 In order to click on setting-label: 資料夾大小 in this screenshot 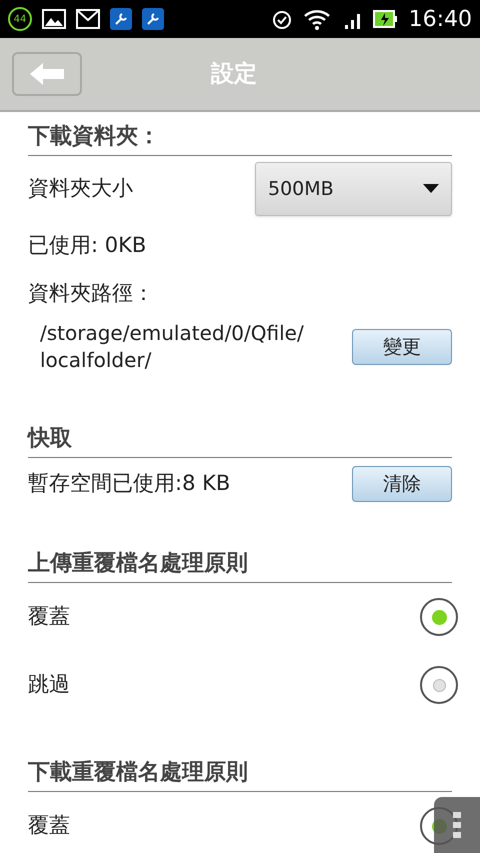, I will do `click(80, 188)`.